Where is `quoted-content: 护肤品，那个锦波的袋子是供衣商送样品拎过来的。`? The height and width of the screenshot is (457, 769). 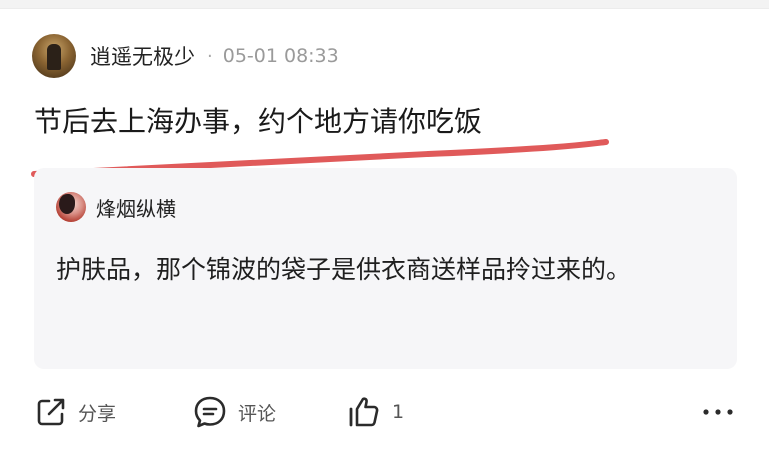
quoted-content: 护肤品，那个锦波的袋子是供衣商送样品拎过来的。 is located at coordinates (344, 269).